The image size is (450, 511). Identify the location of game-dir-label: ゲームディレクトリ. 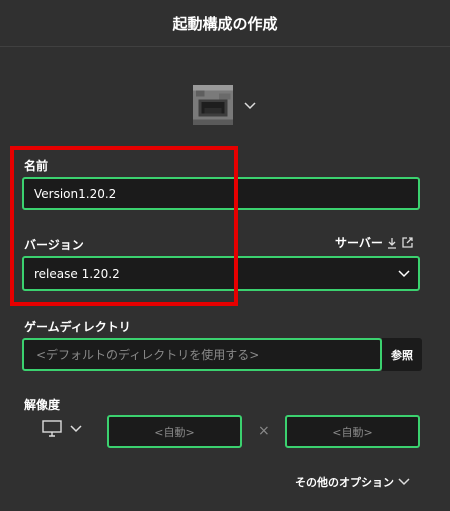
(77, 327).